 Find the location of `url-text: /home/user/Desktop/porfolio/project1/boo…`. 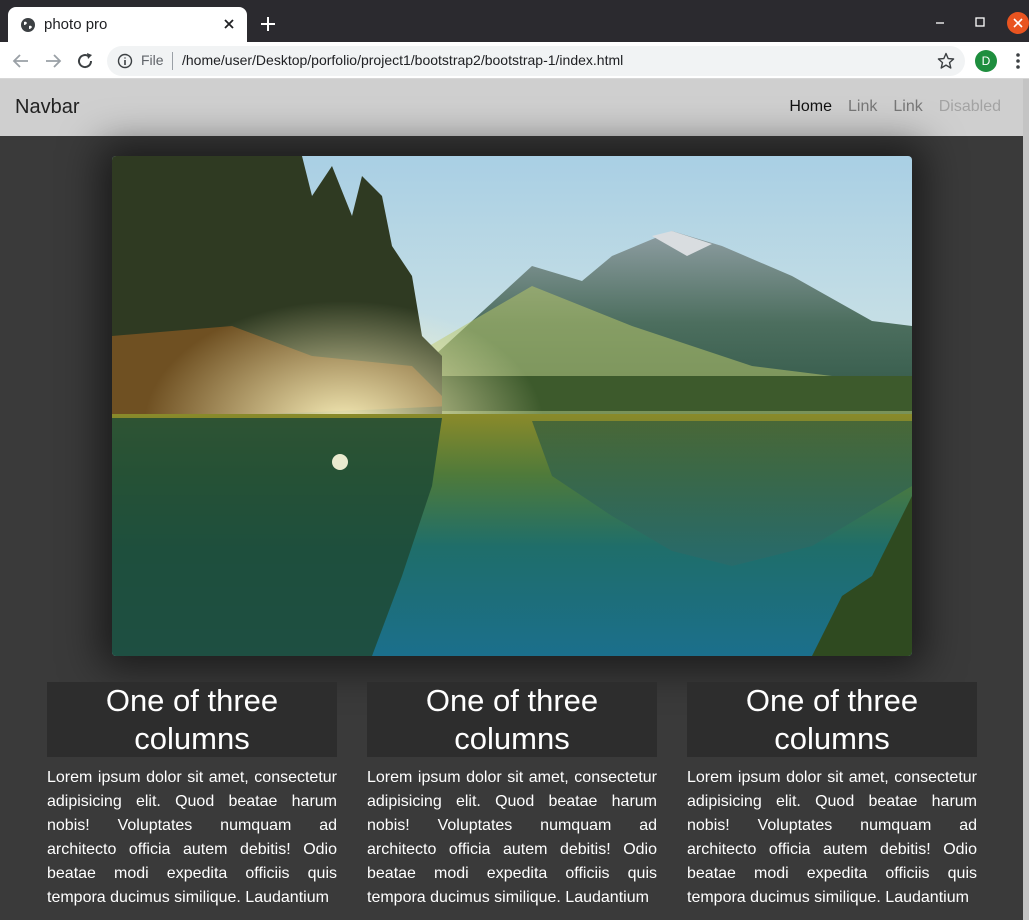

url-text: /home/user/Desktop/porfolio/project1/boo… is located at coordinates (402, 60).